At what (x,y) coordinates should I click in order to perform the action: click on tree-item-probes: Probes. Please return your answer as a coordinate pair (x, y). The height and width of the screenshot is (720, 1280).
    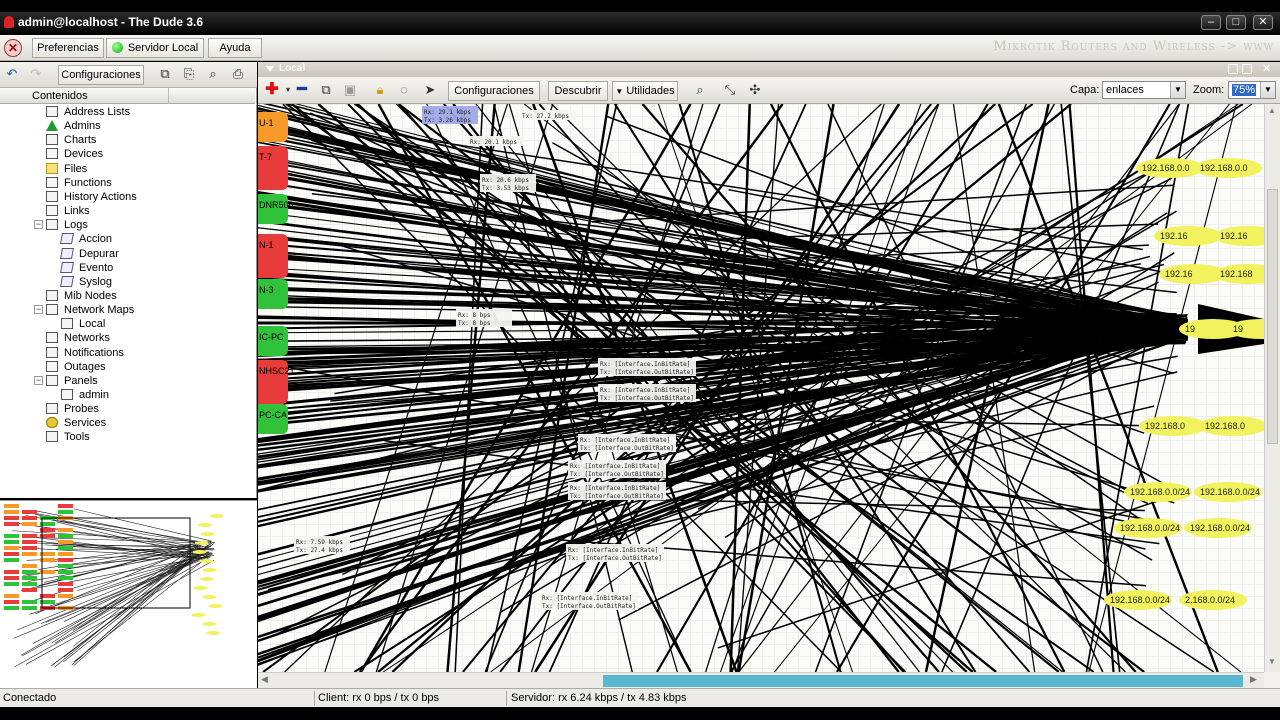
    Looking at the image, I should click on (72, 409).